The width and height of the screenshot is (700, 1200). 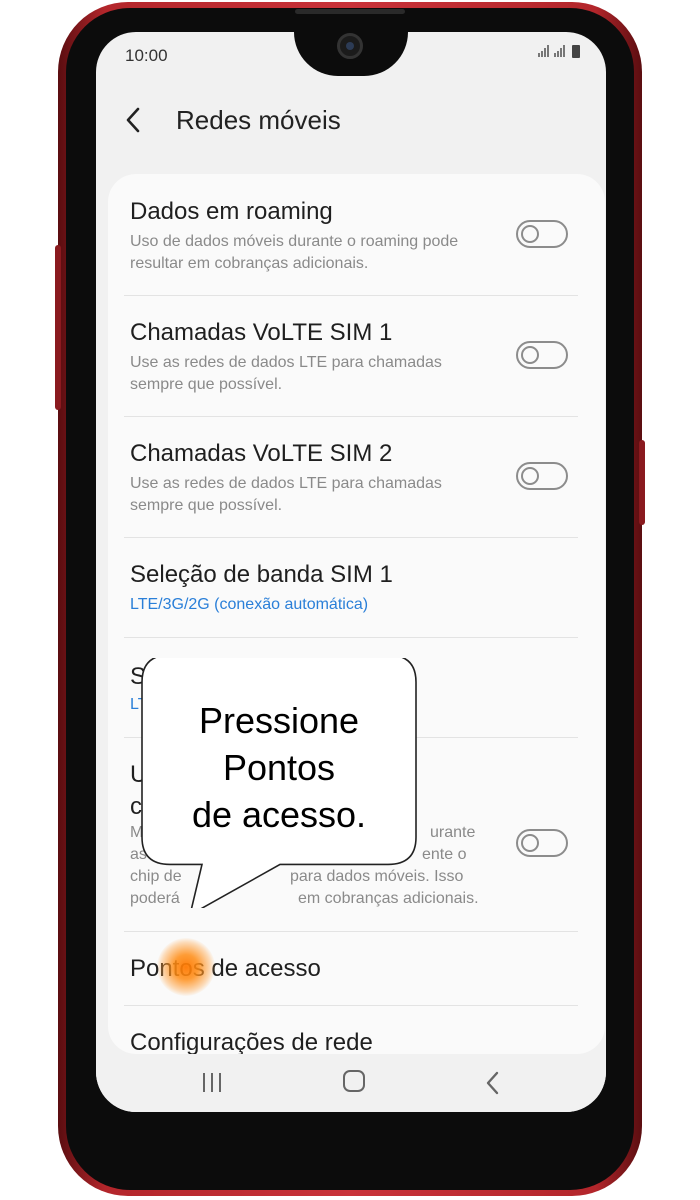 What do you see at coordinates (350, 46) in the screenshot?
I see `front-camera` at bounding box center [350, 46].